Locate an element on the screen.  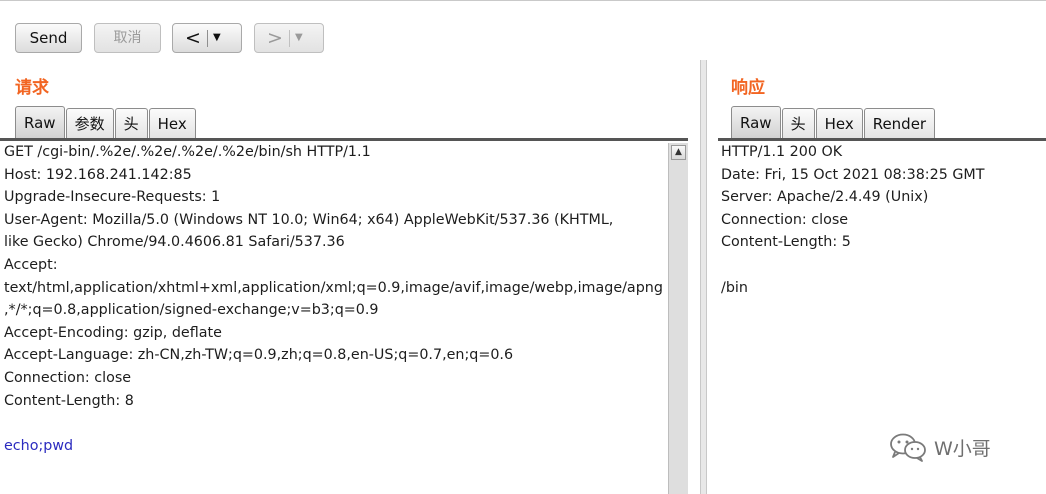
response-tabs: Raw 头 Hex Render is located at coordinates (833, 122).